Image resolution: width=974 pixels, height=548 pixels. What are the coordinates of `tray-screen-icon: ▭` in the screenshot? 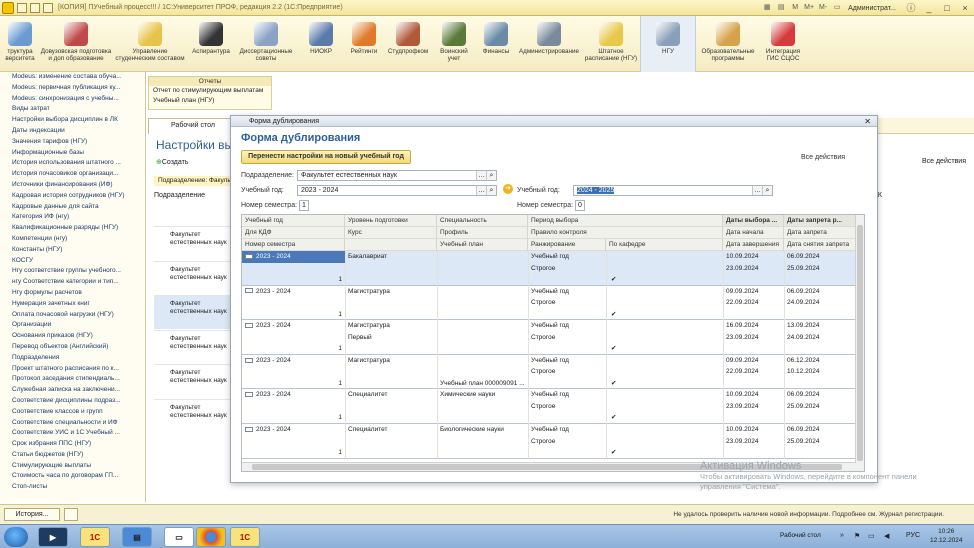 It's located at (871, 536).